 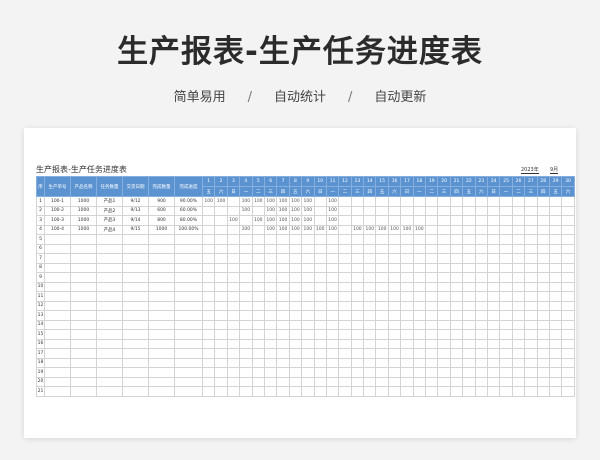 I want to click on cell-no: 21, so click(x=40, y=391).